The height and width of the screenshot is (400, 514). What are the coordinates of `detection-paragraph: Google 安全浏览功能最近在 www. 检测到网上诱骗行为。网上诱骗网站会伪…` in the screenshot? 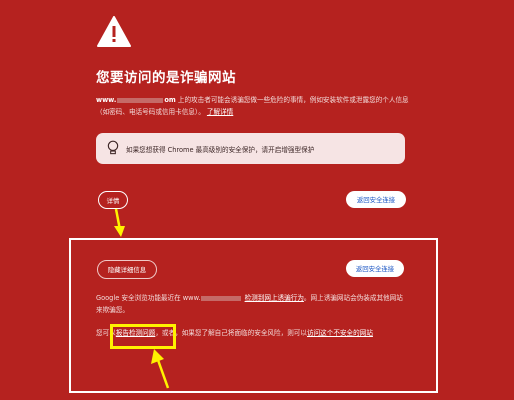 It's located at (252, 304).